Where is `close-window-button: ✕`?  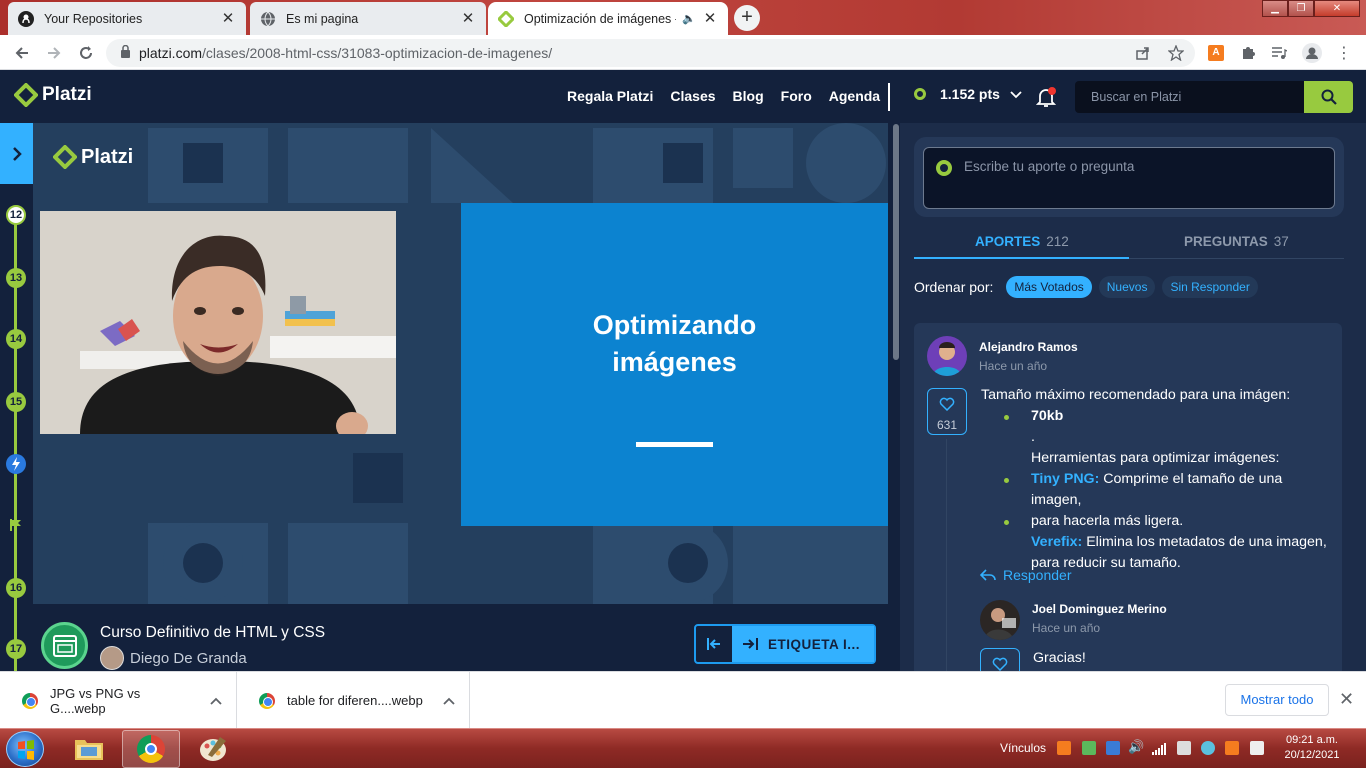
close-window-button: ✕ is located at coordinates (1337, 8).